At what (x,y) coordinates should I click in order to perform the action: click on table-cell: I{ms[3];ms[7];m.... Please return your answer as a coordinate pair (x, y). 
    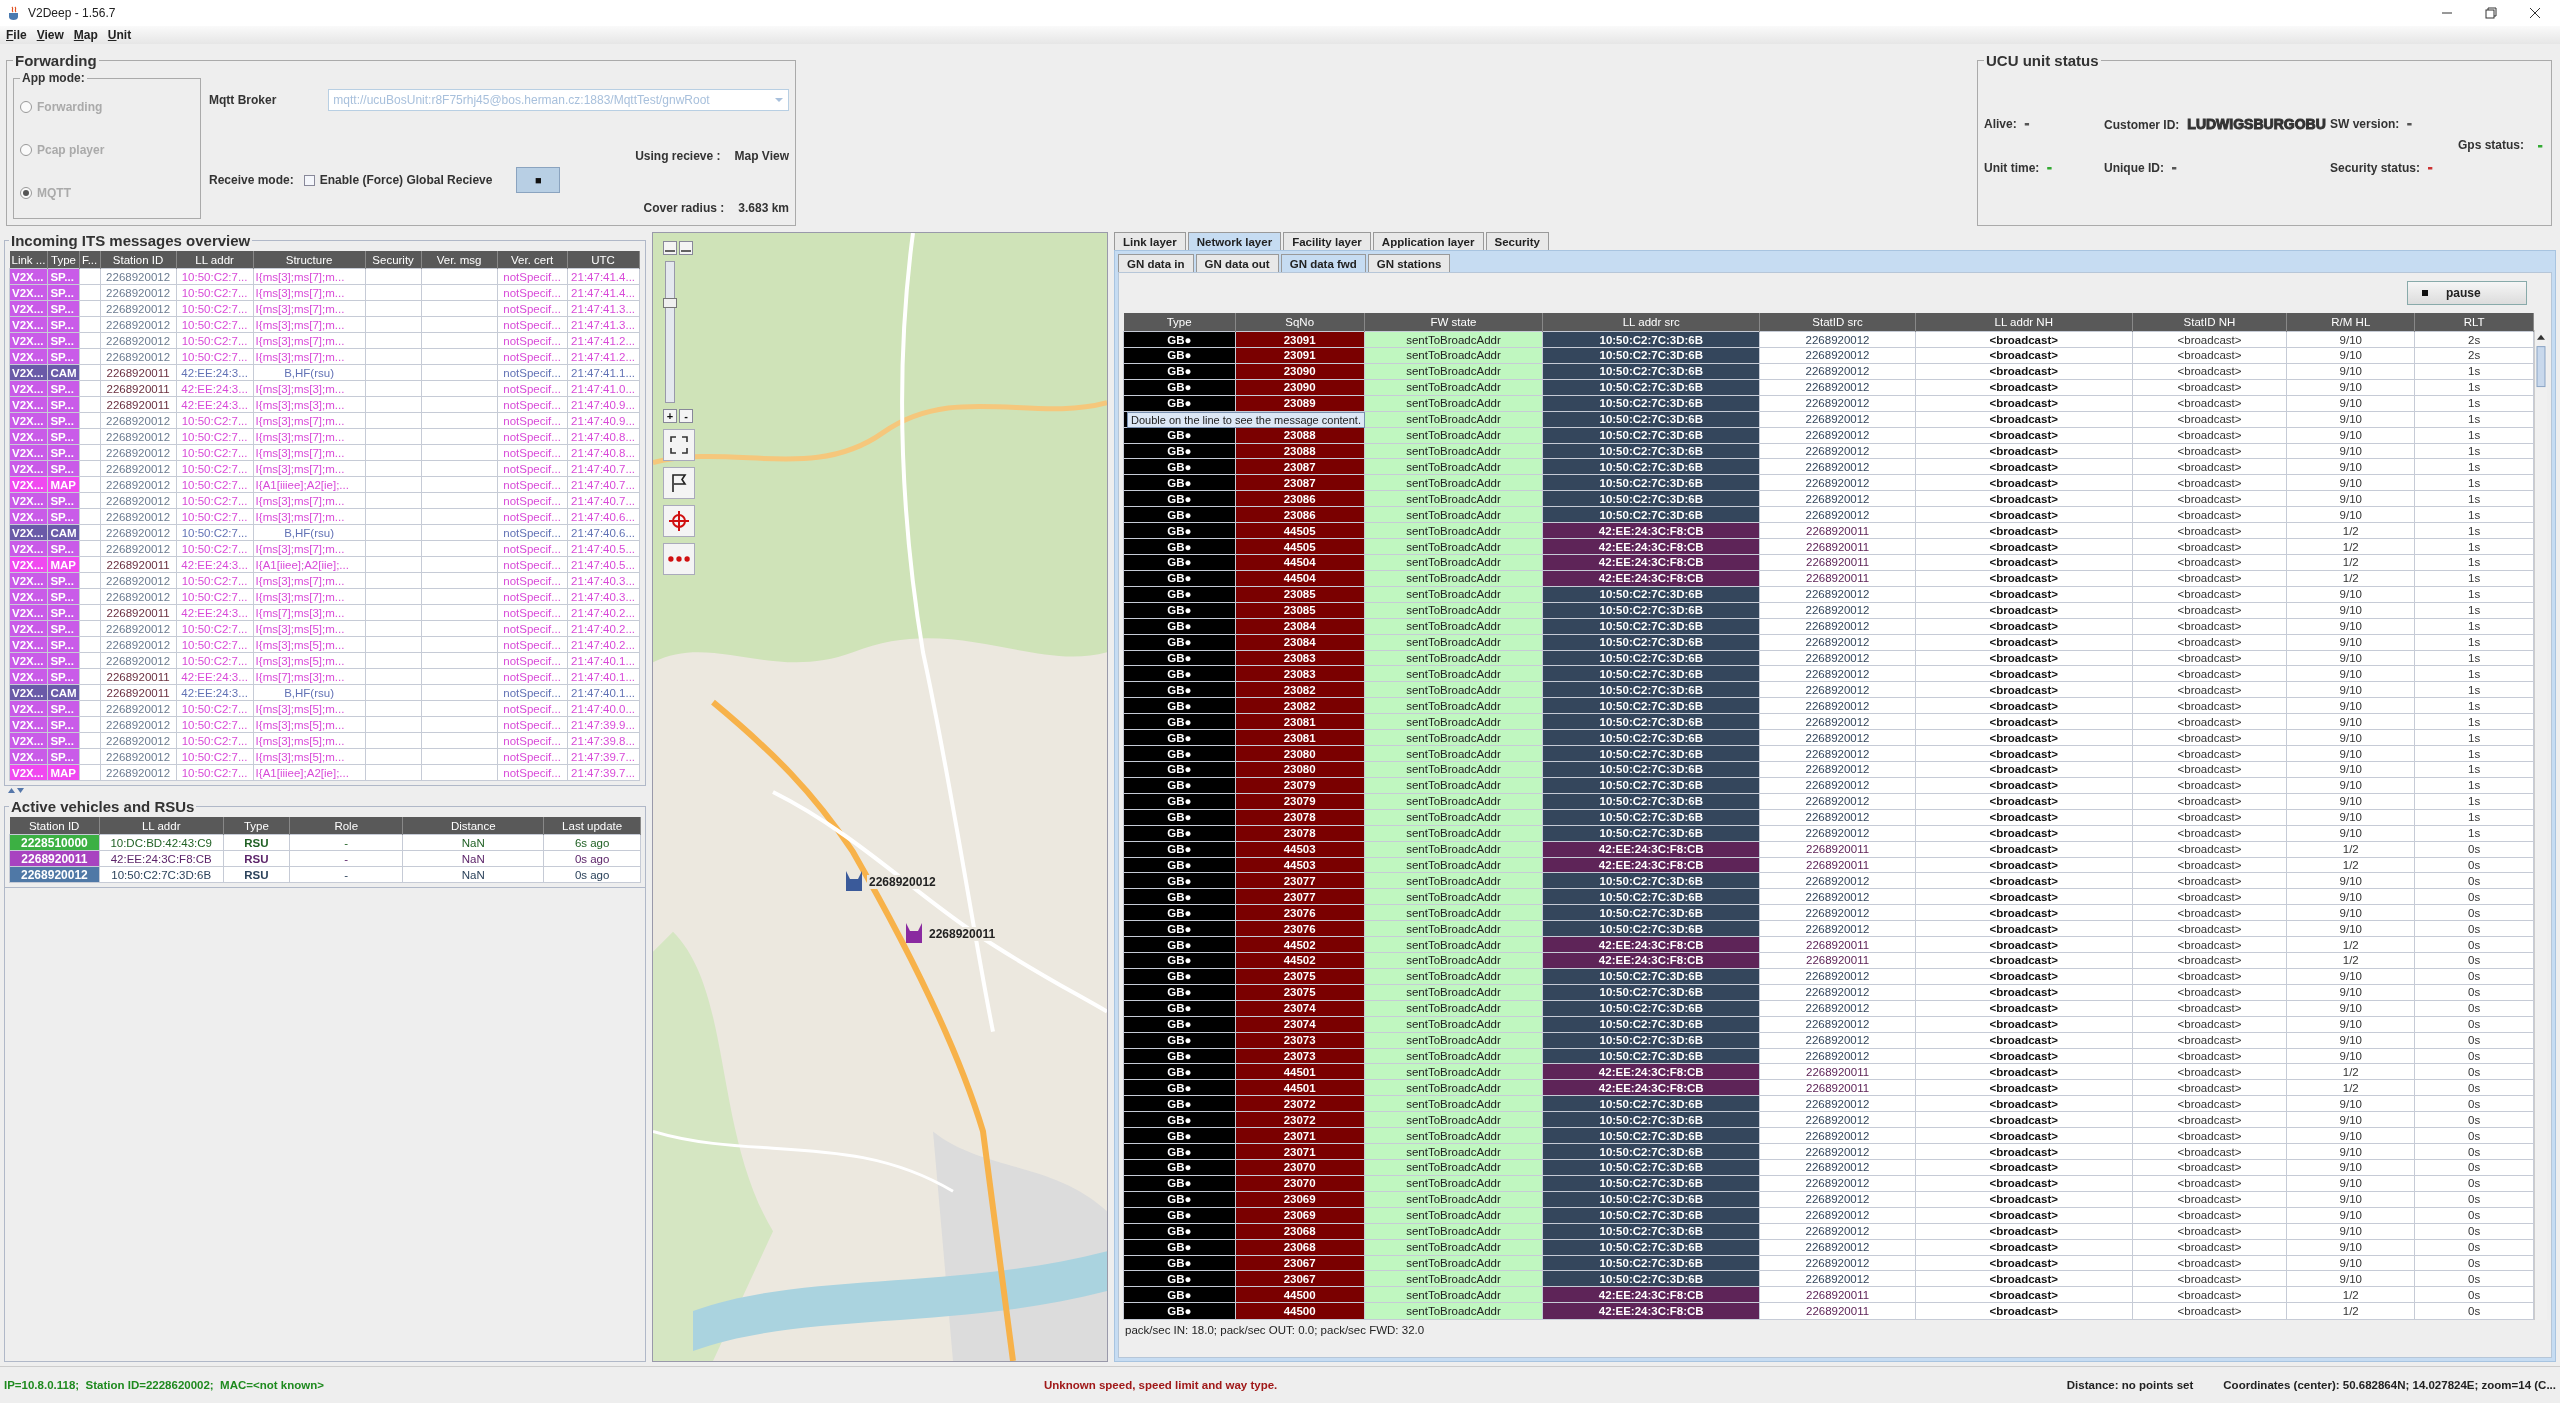
    Looking at the image, I should click on (309, 276).